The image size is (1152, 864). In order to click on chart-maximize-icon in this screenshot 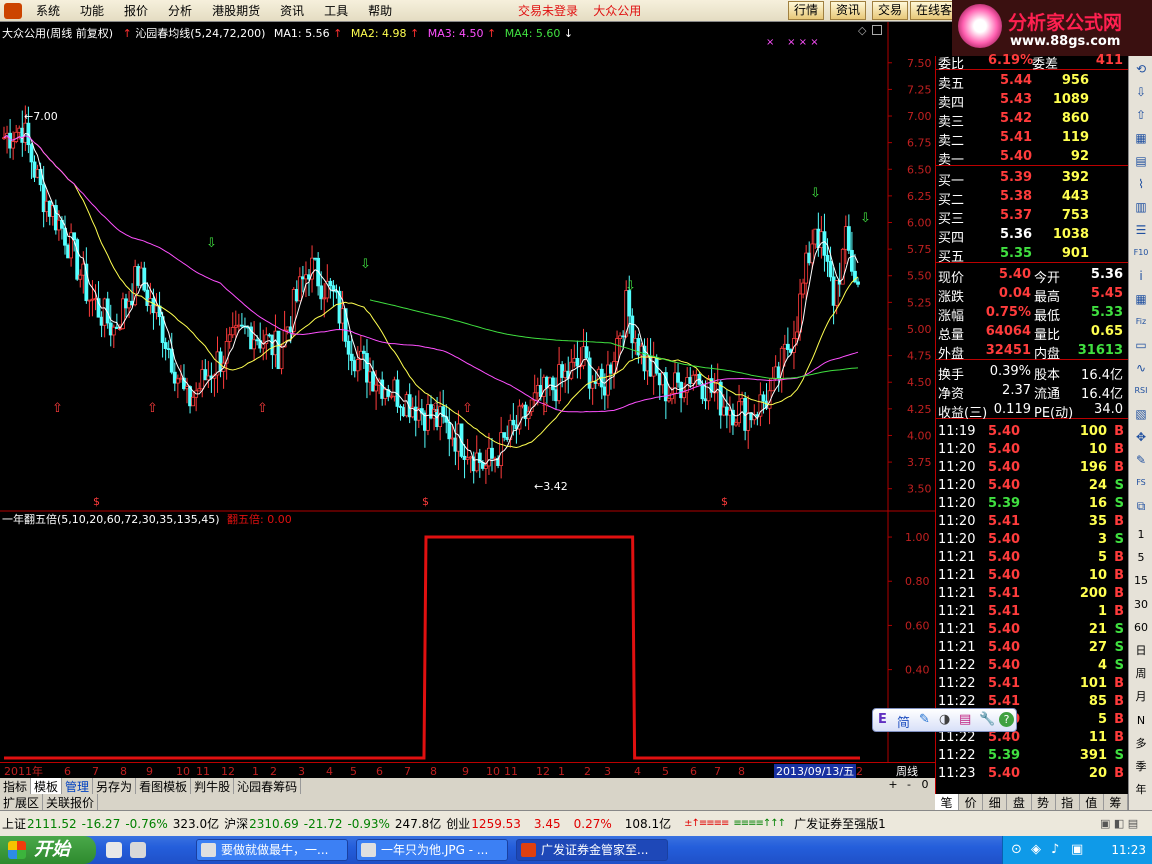, I will do `click(877, 30)`.